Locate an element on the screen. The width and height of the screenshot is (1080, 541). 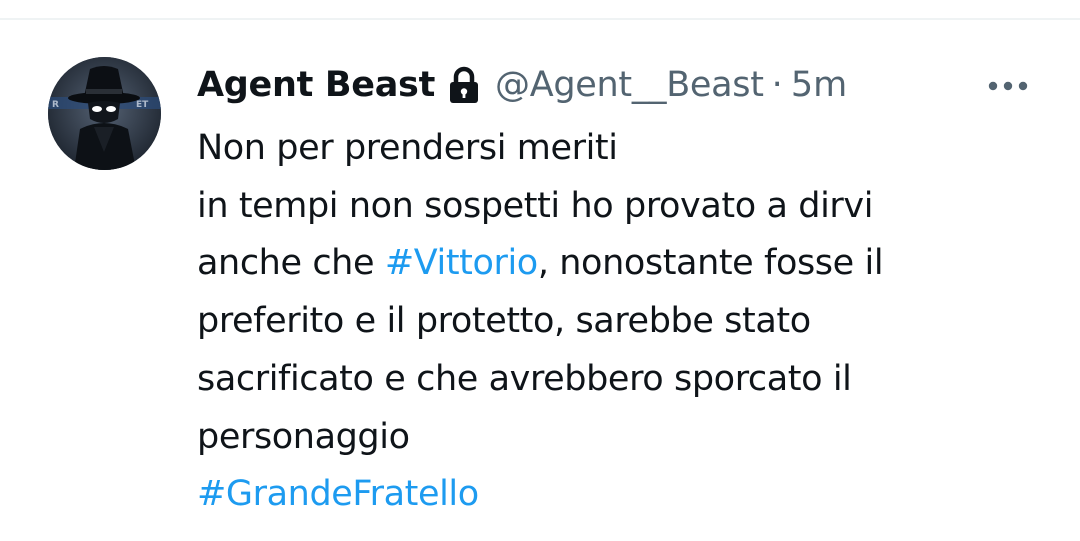
more-horizontal-icon is located at coordinates (1008, 86).